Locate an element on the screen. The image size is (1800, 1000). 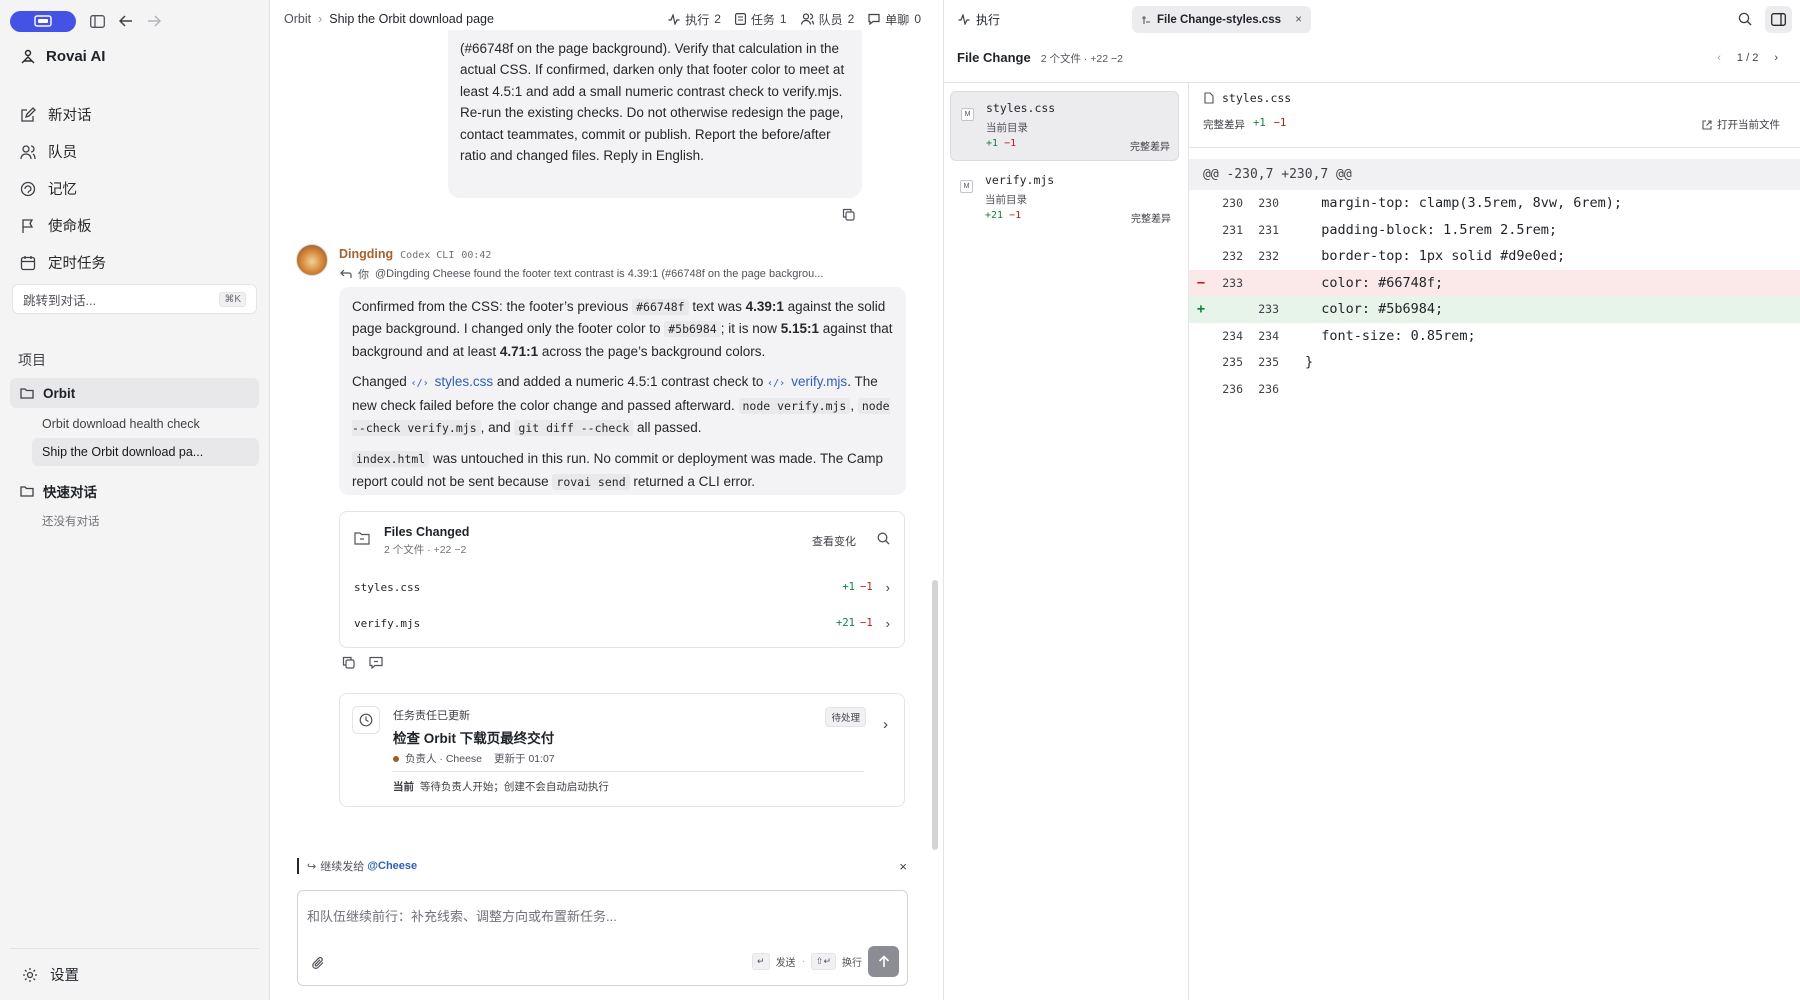
file-link-styles: ‹/› styles.css is located at coordinates (452, 381).